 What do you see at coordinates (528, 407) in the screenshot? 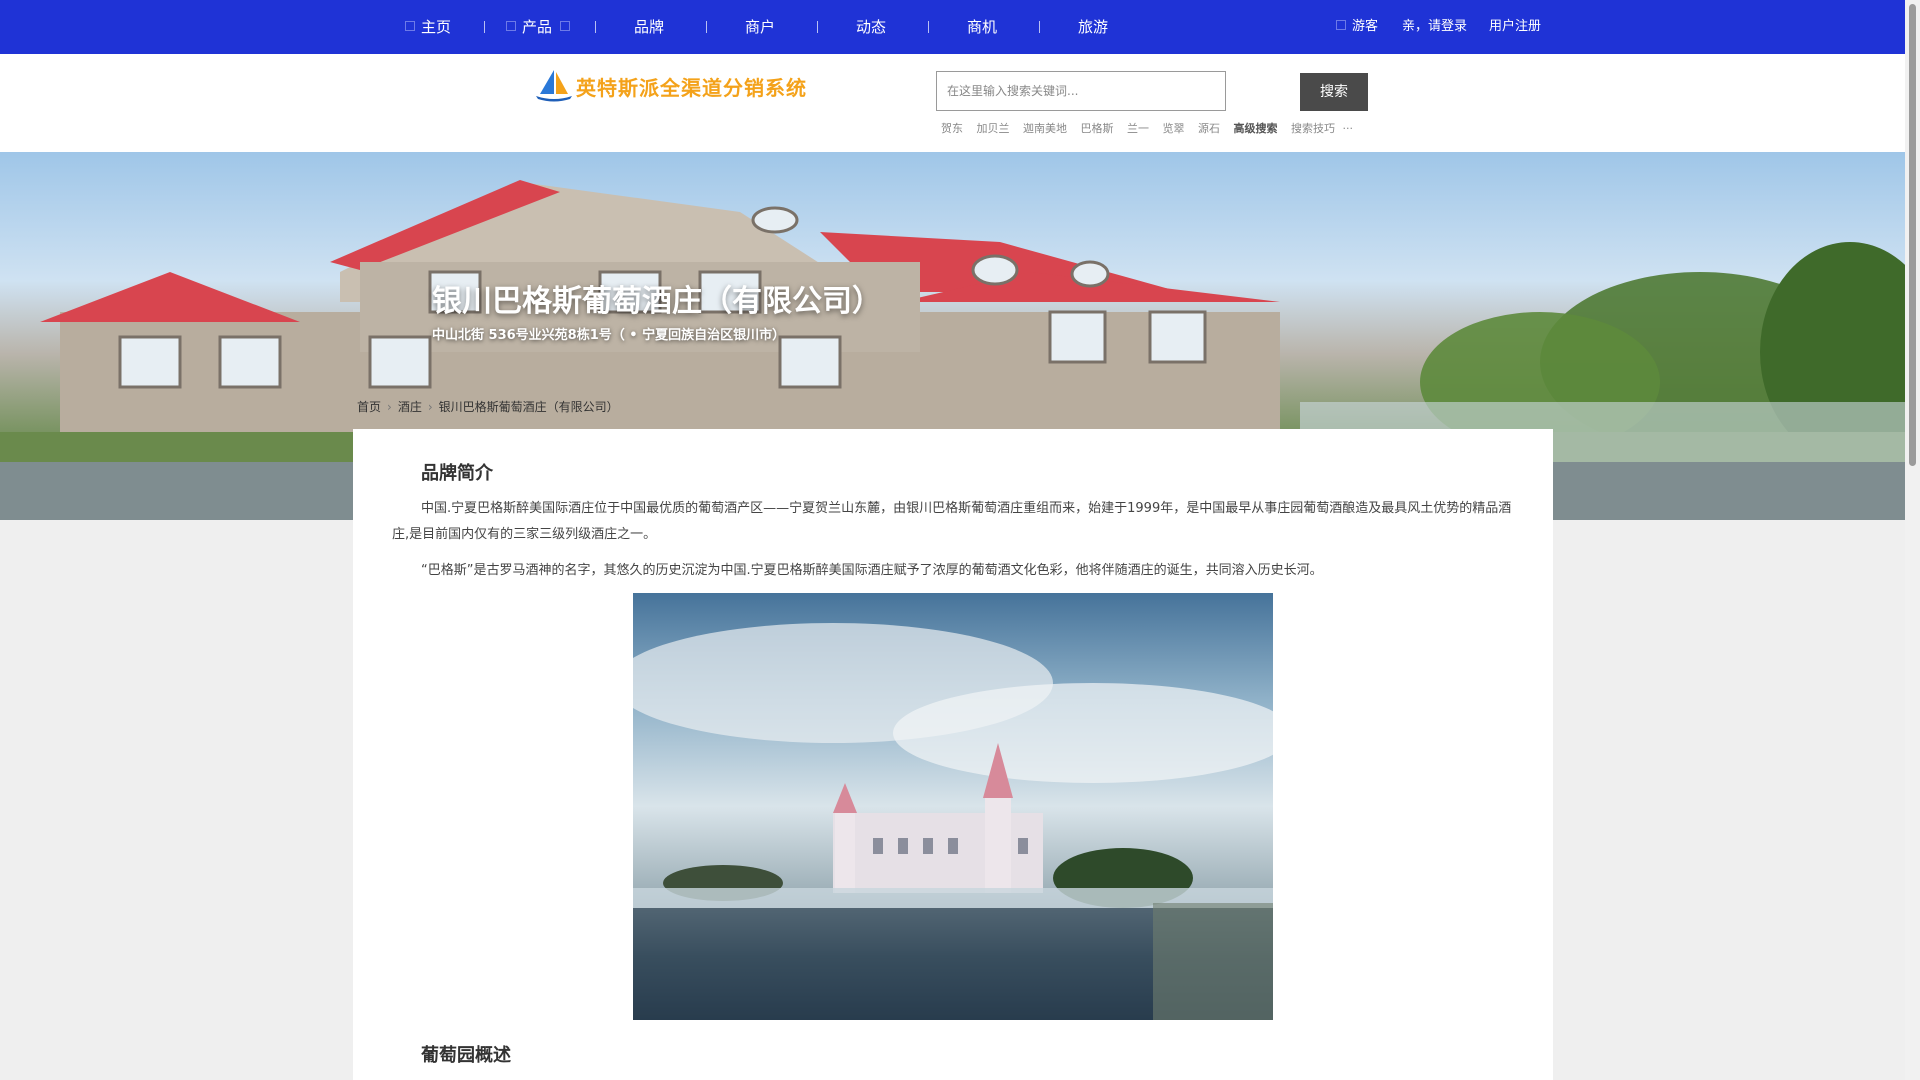
I see `breadcrumb-current: 银川巴格斯葡萄酒庄（有限公司）` at bounding box center [528, 407].